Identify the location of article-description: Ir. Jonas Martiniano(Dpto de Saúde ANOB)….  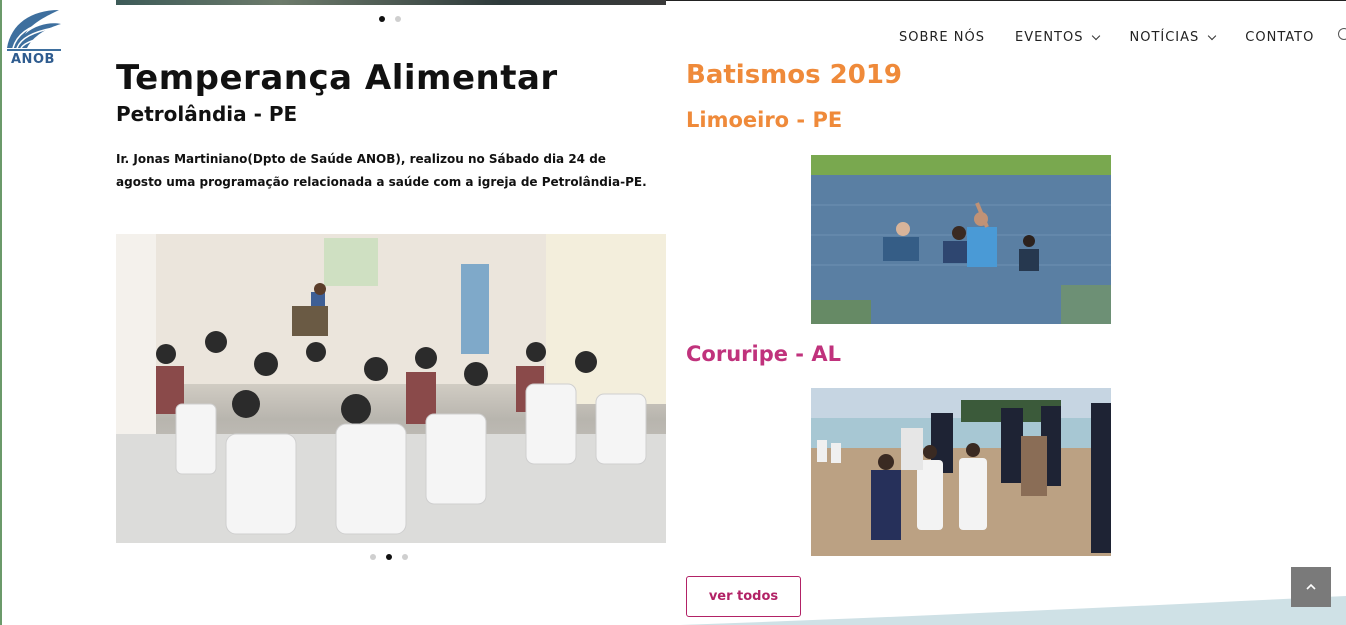
(381, 170).